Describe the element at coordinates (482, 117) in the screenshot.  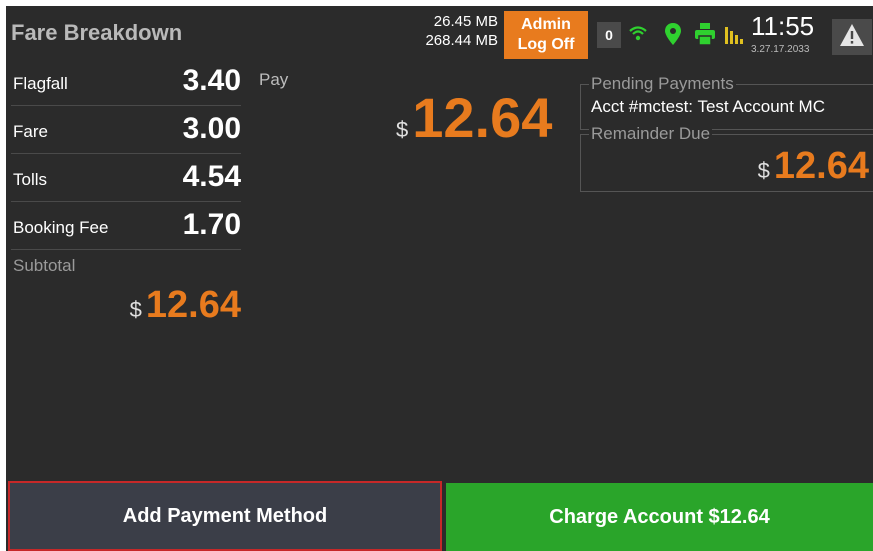
I see `pay-value: 12.64` at that location.